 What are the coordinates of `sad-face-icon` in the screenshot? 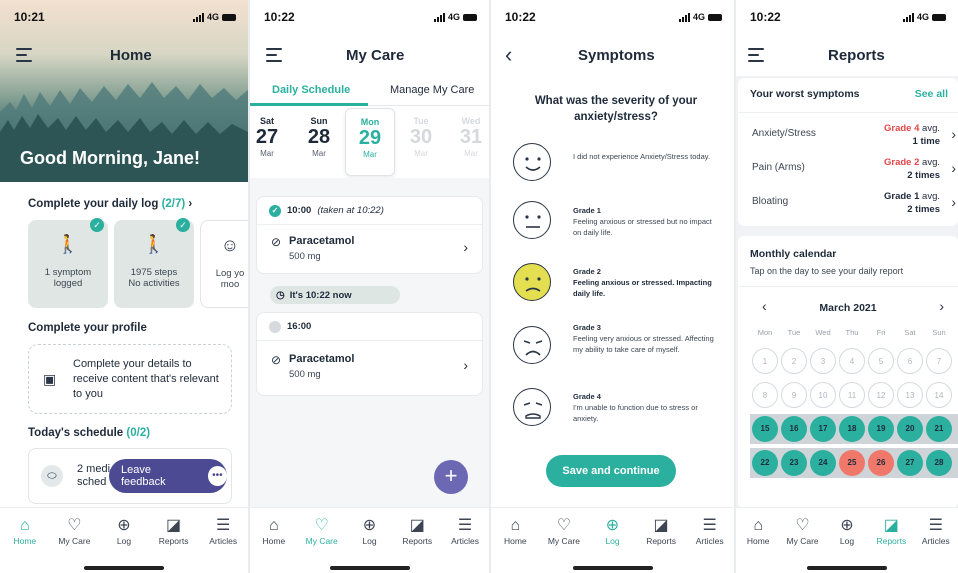 It's located at (532, 345).